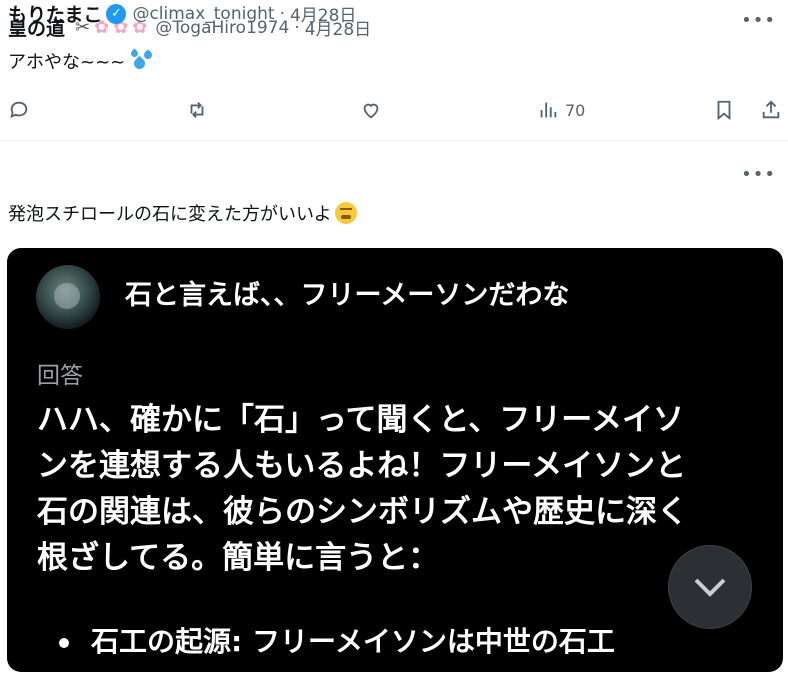 The width and height of the screenshot is (788, 673). Describe the element at coordinates (394, 110) in the screenshot. I see `post-1-actions: 70` at that location.